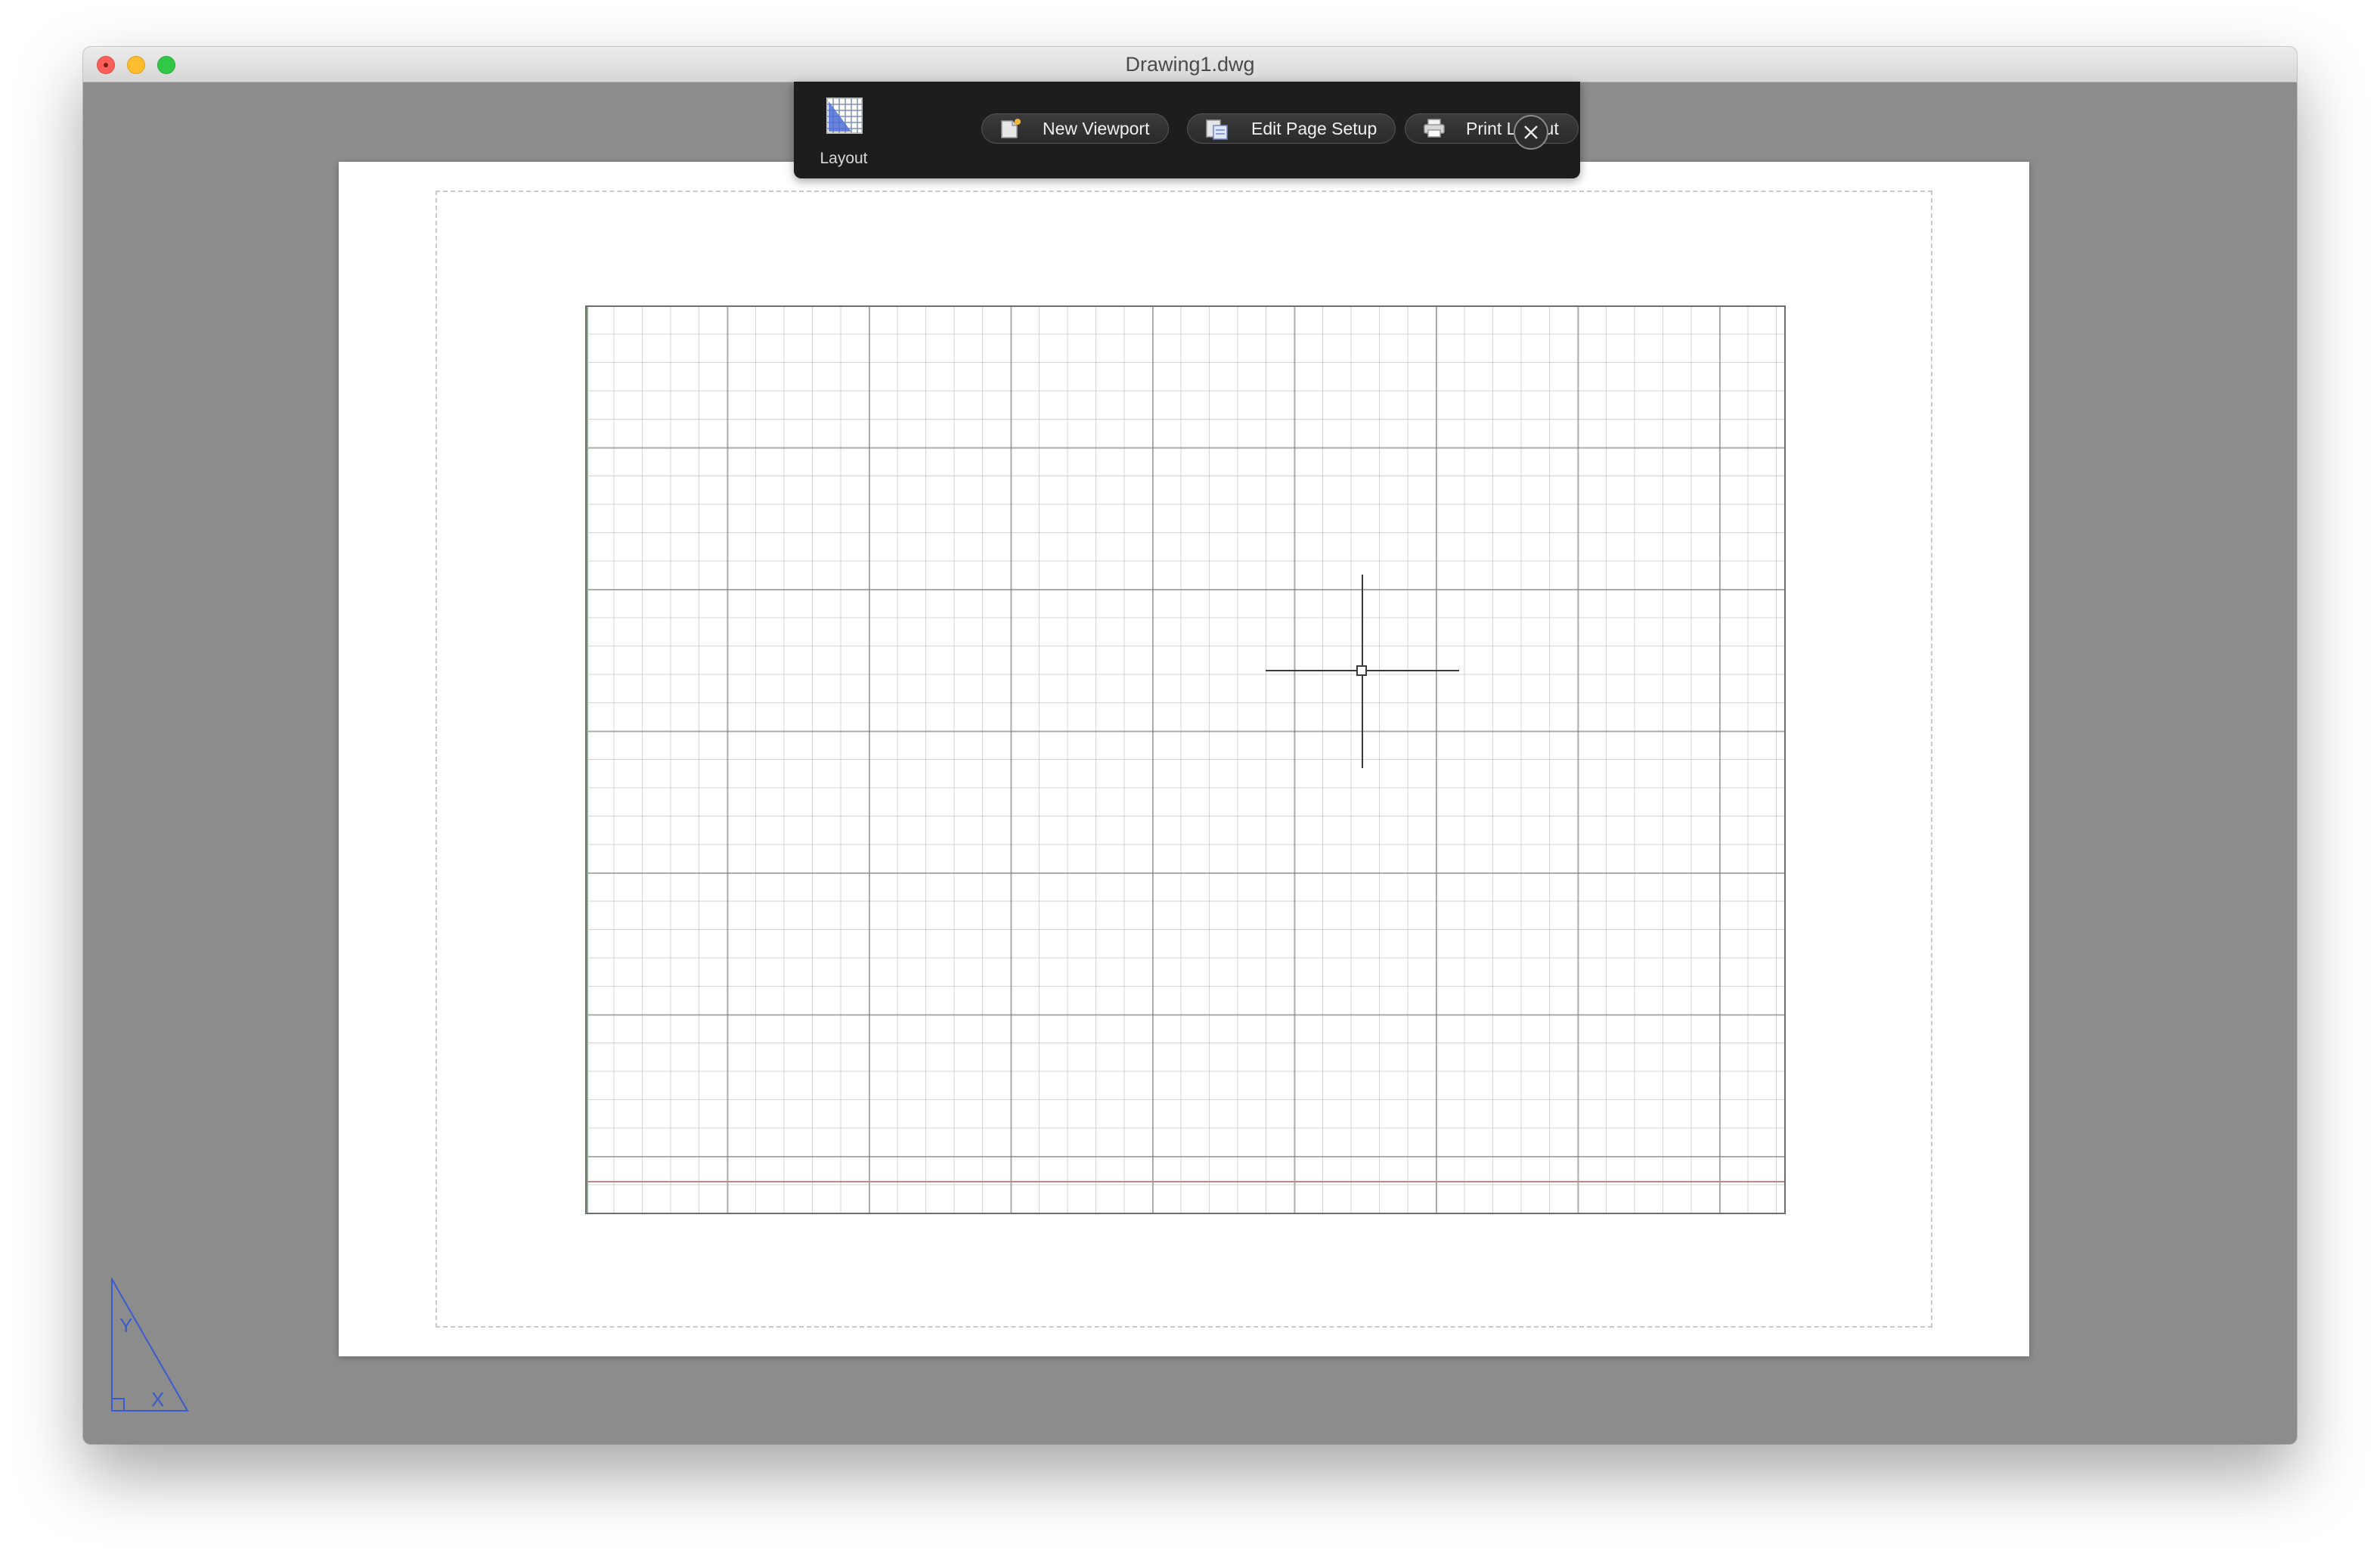  What do you see at coordinates (1096, 128) in the screenshot?
I see `new-viewport-label: New Viewport` at bounding box center [1096, 128].